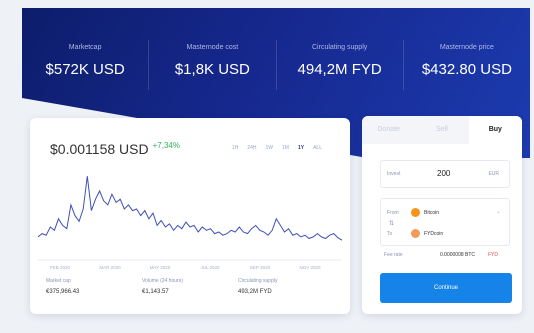  Describe the element at coordinates (212, 69) in the screenshot. I see `stat-value: $1,8K USD` at that location.